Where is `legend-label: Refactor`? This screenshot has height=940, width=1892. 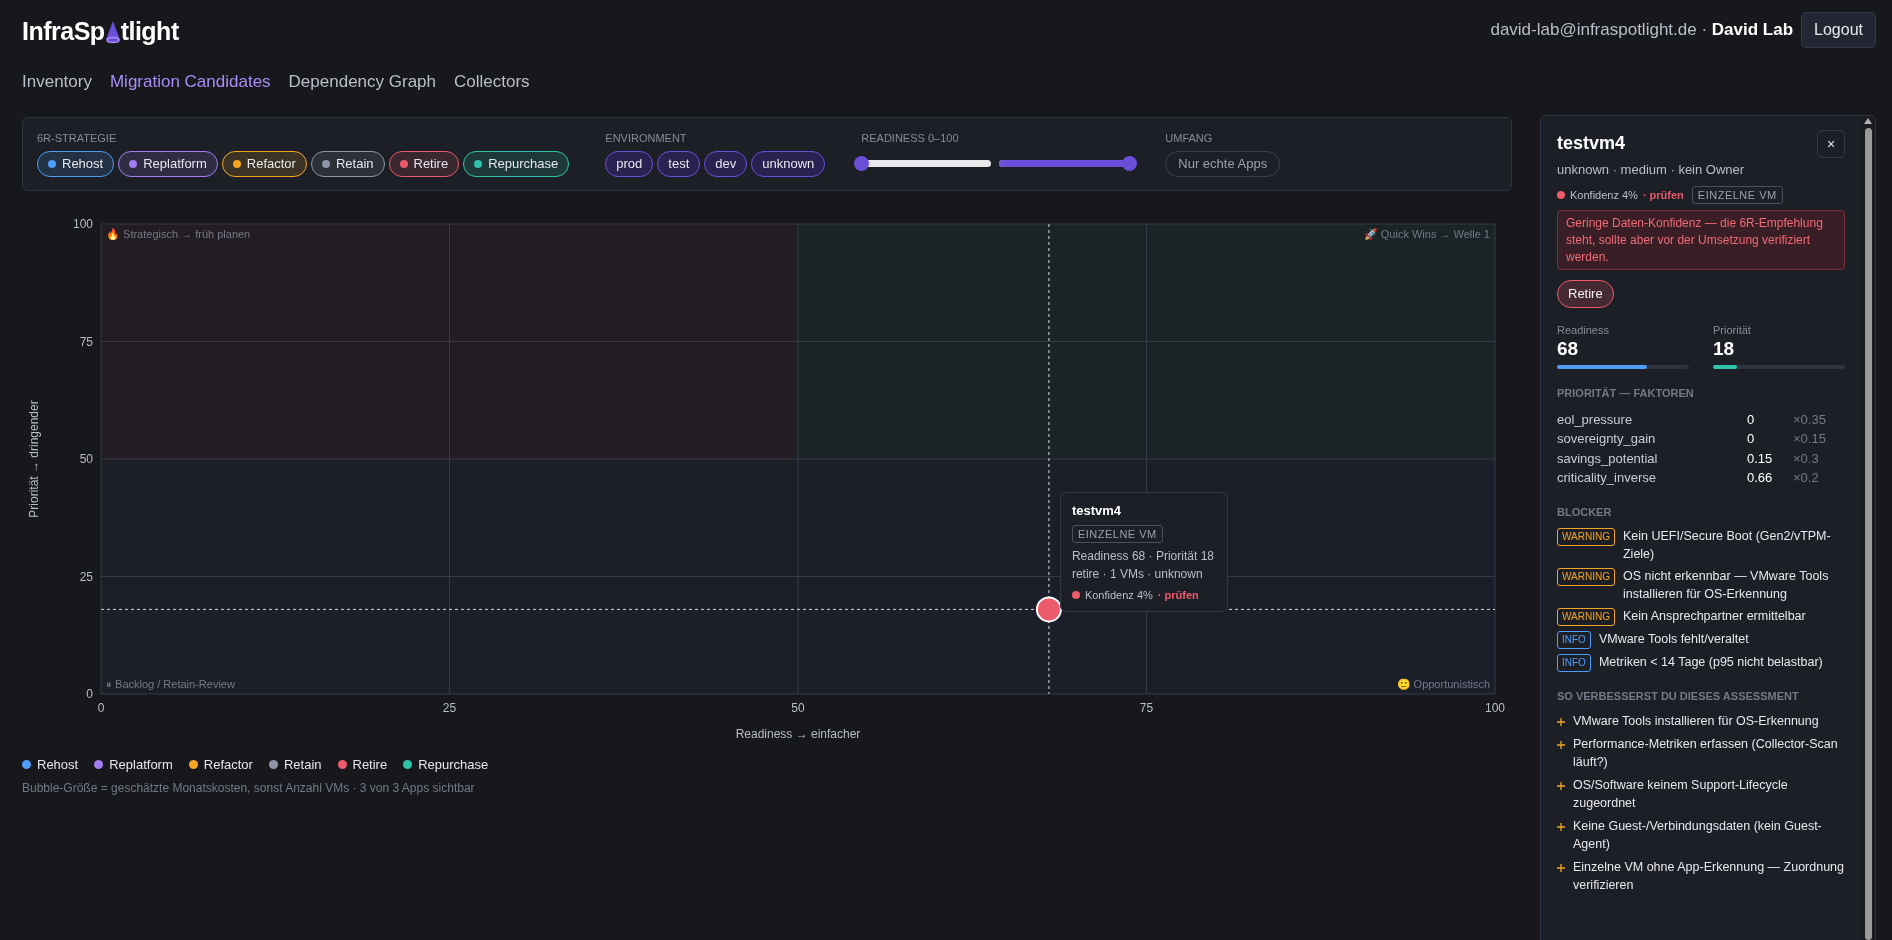
legend-label: Refactor is located at coordinates (228, 764).